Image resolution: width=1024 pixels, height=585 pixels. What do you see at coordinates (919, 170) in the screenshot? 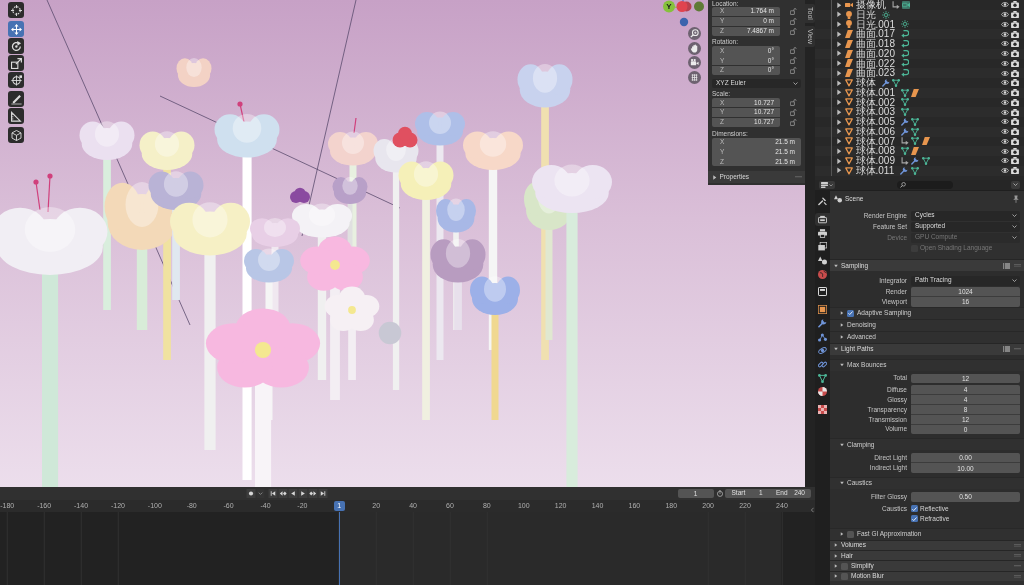
I see `outliner-row: 球体.011` at bounding box center [919, 170].